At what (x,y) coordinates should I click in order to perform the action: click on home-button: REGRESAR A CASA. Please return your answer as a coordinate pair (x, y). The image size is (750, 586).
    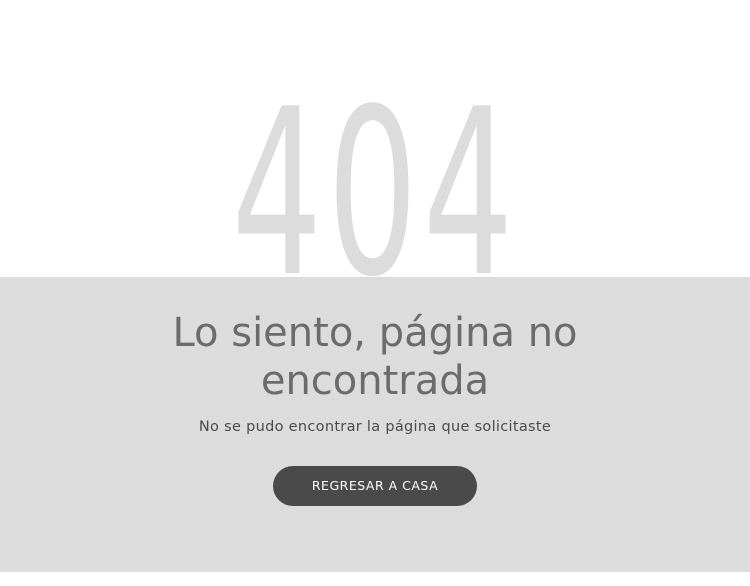
    Looking at the image, I should click on (375, 486).